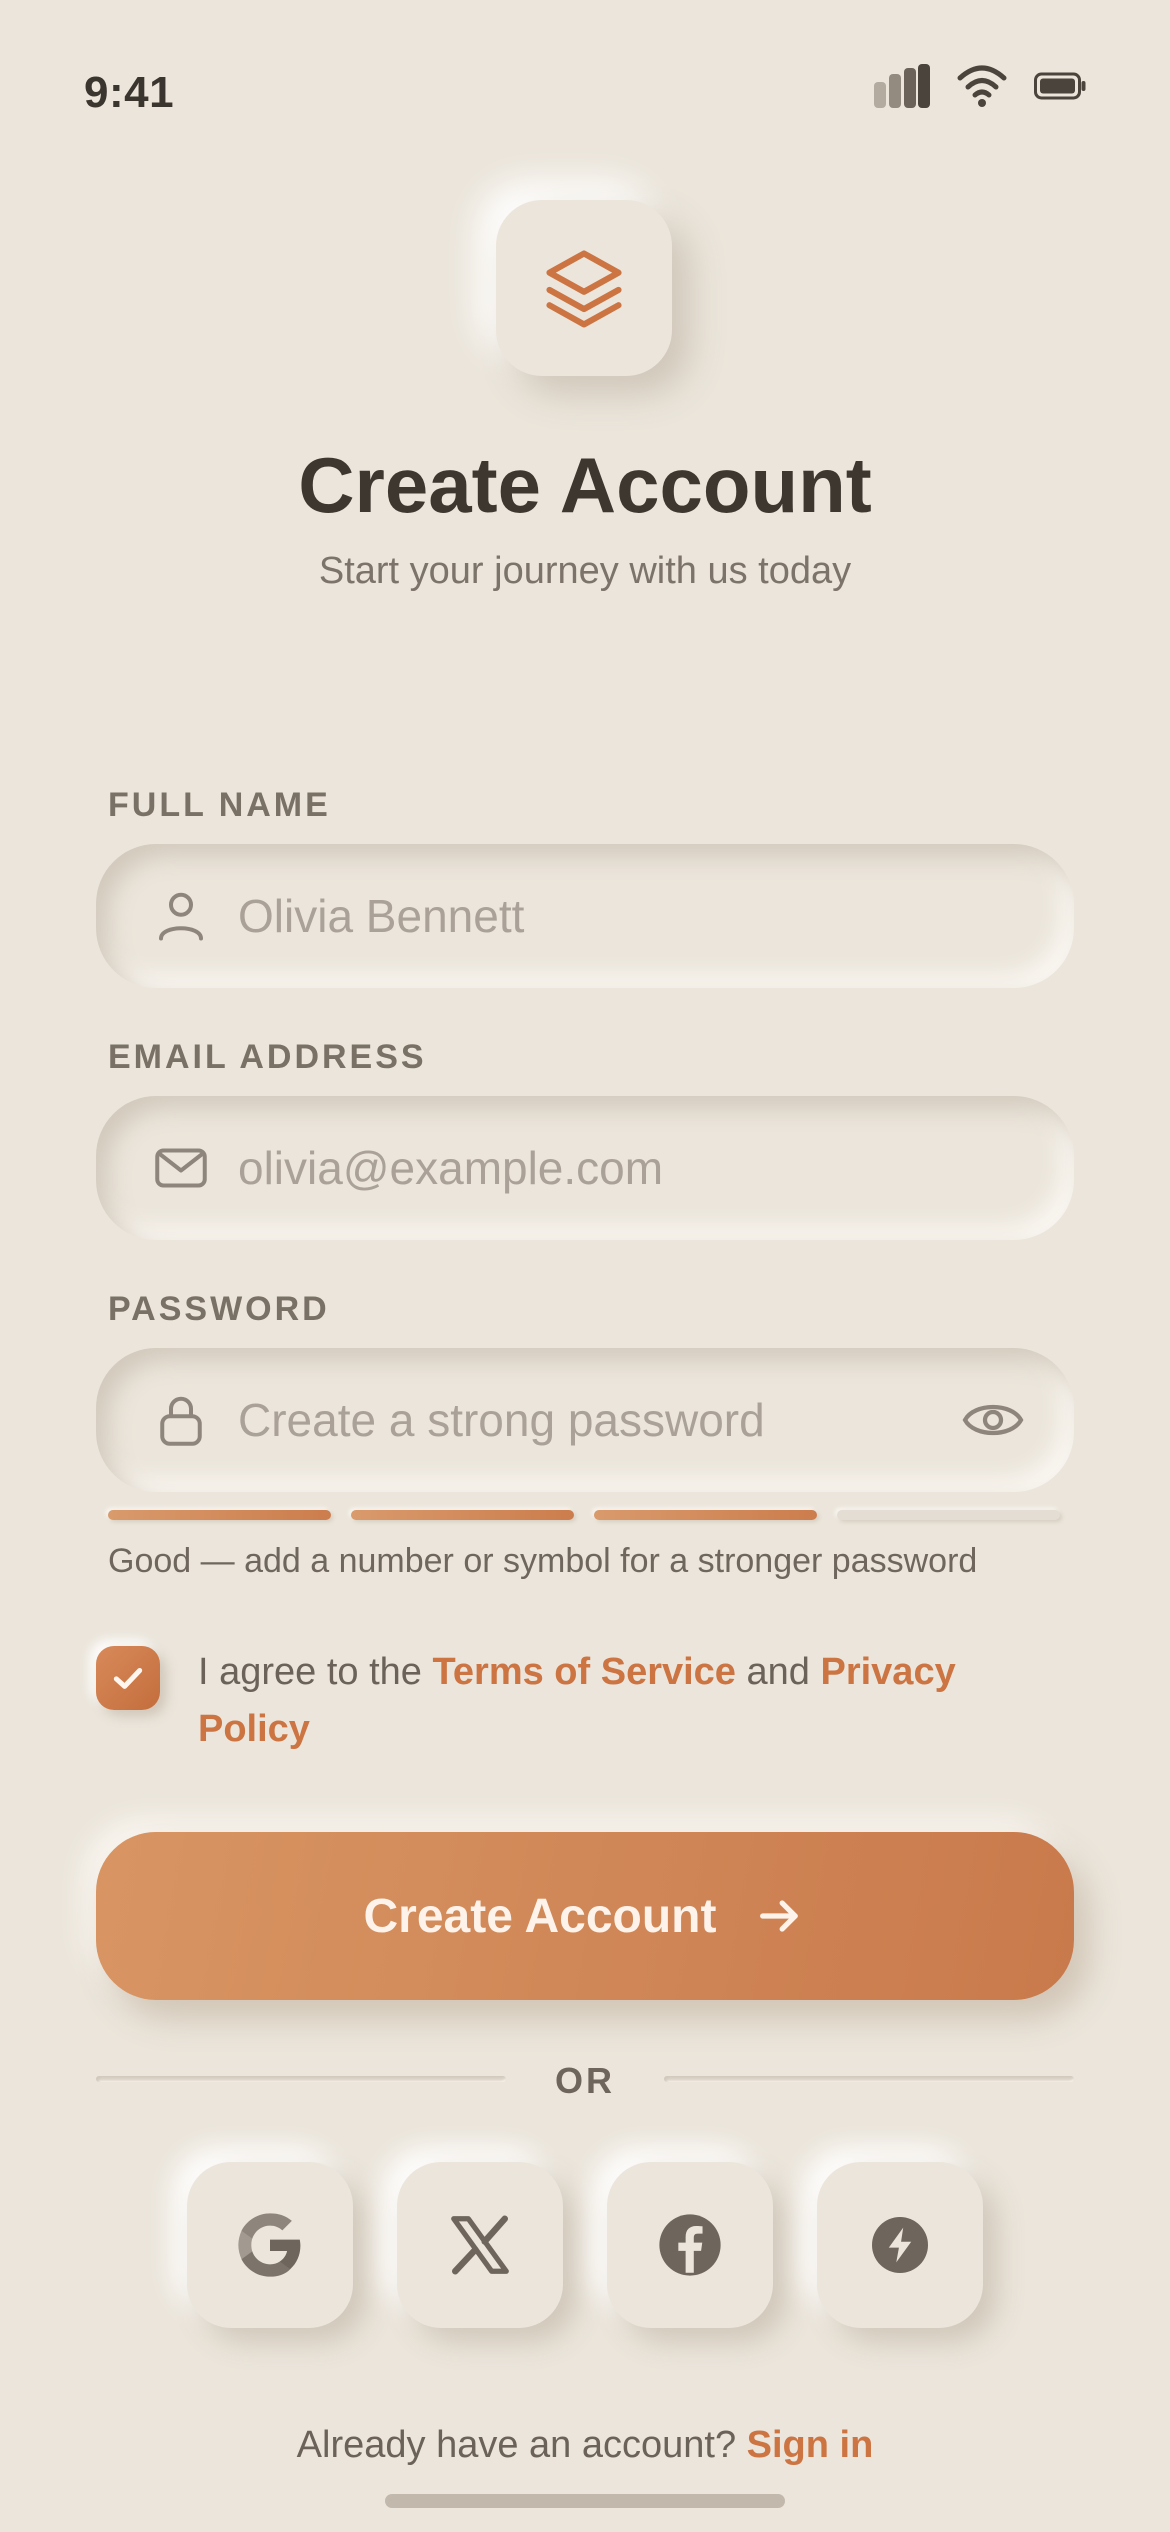 This screenshot has width=1170, height=2532. I want to click on x-signin-button, so click(480, 2245).